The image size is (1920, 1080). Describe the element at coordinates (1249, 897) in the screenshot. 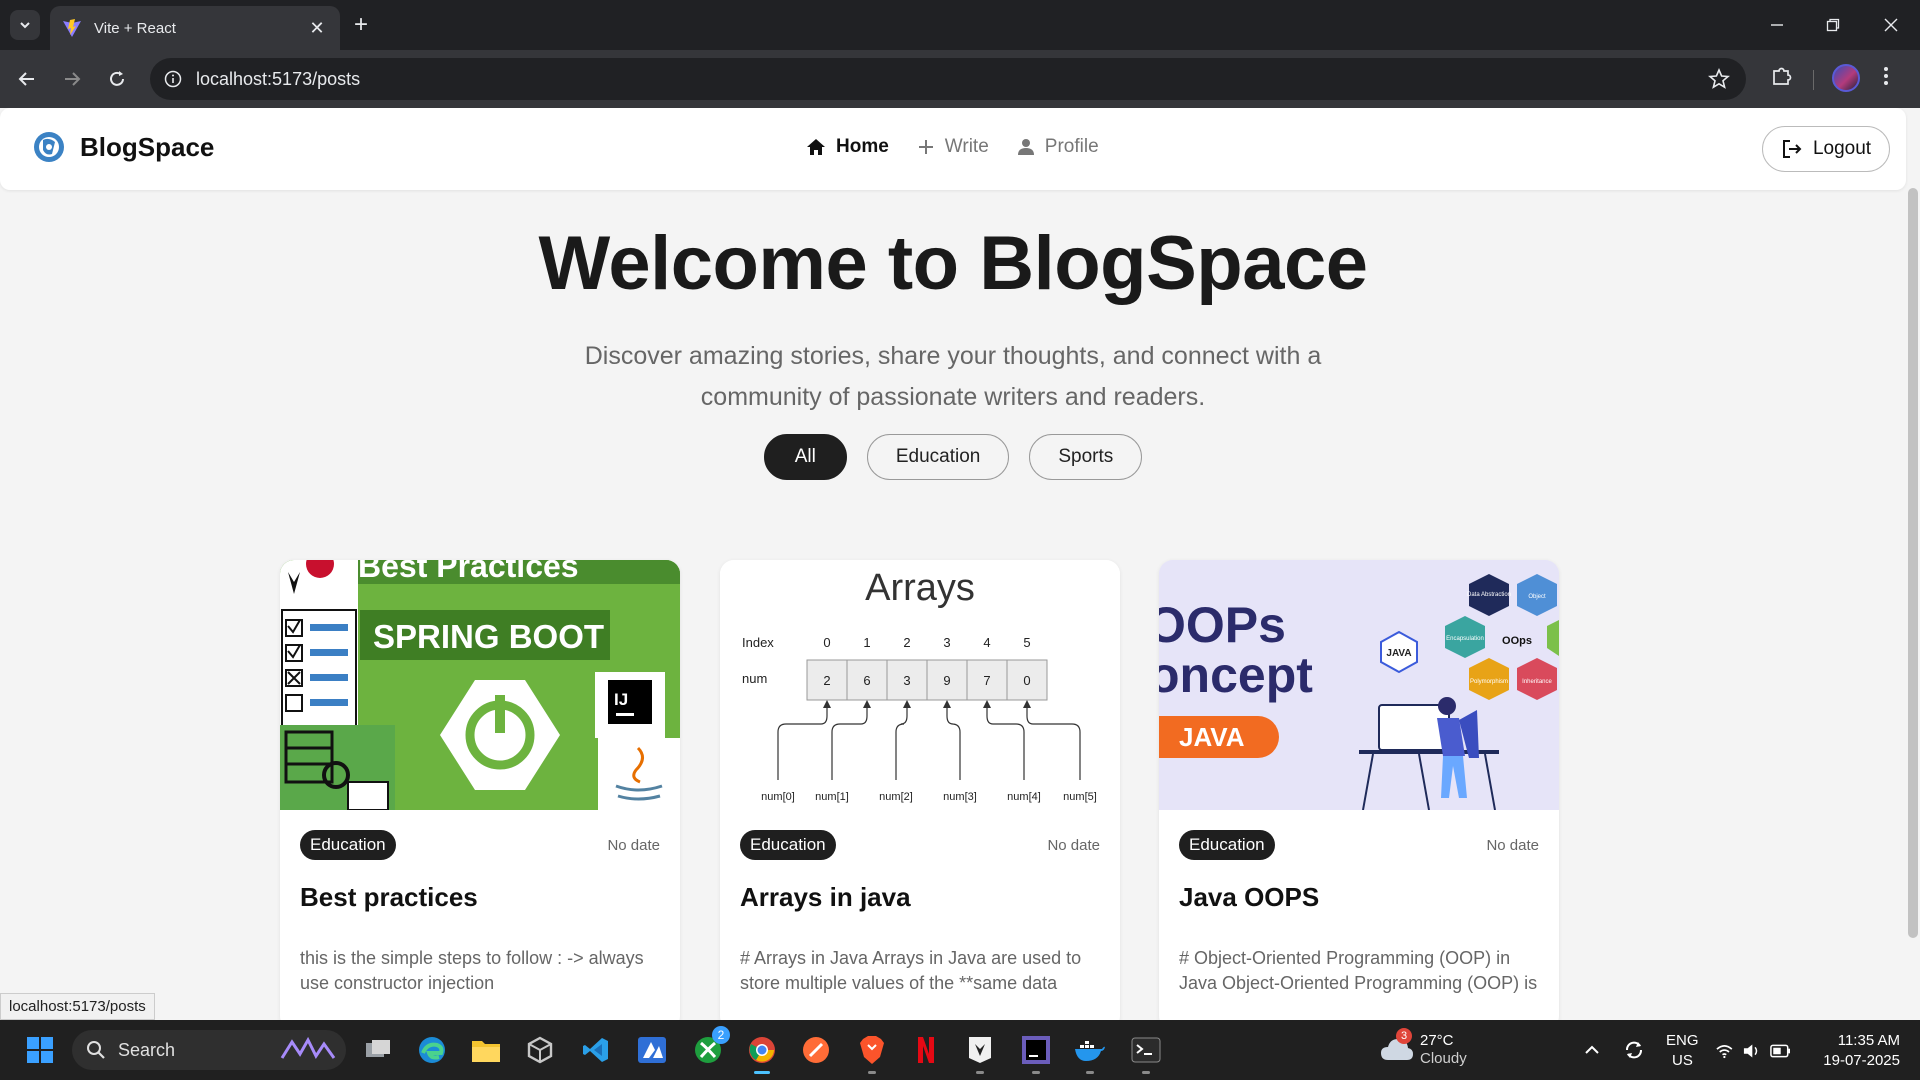

I see `post-title: Java OOPS` at that location.